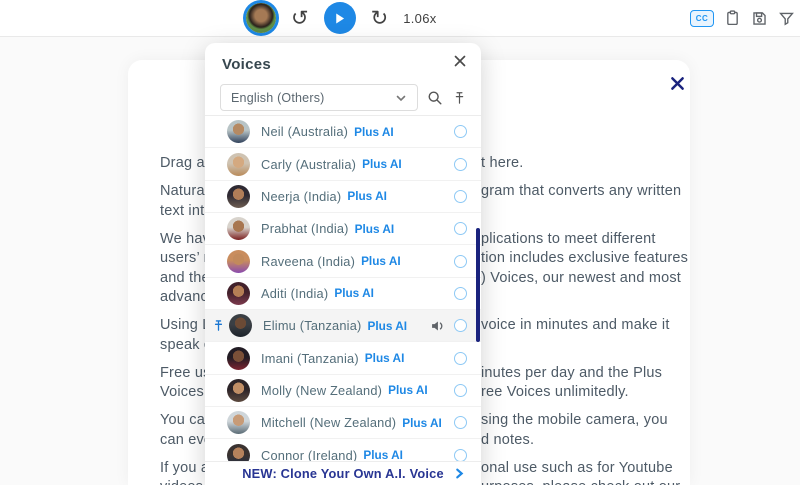  I want to click on text-fragment-right: tion includes exclusive features, so click(585, 258).